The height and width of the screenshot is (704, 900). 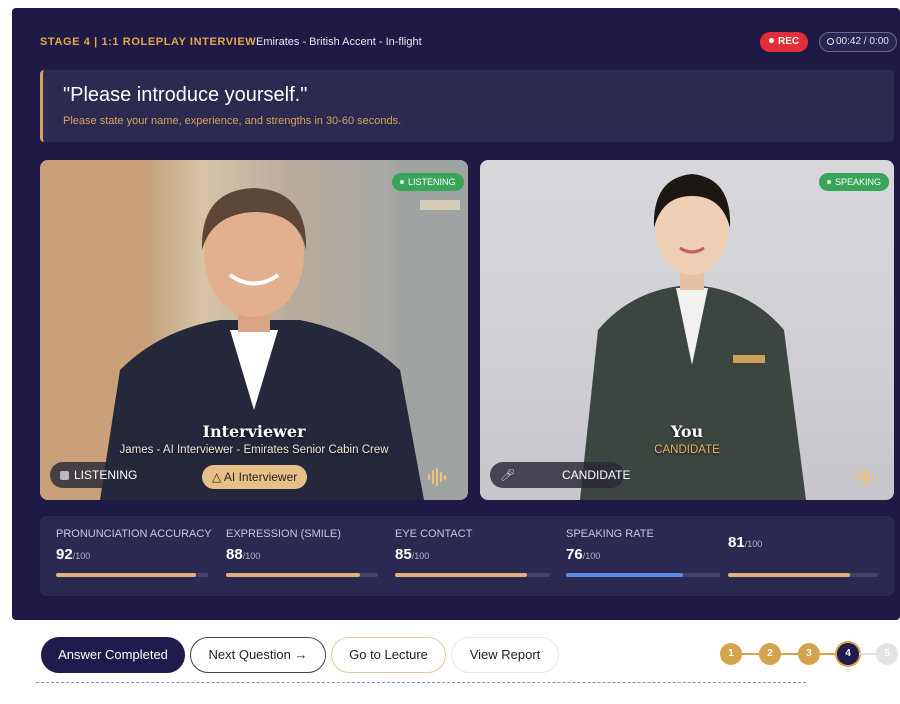 I want to click on interviewer-status-text: LISTENING, so click(x=432, y=182).